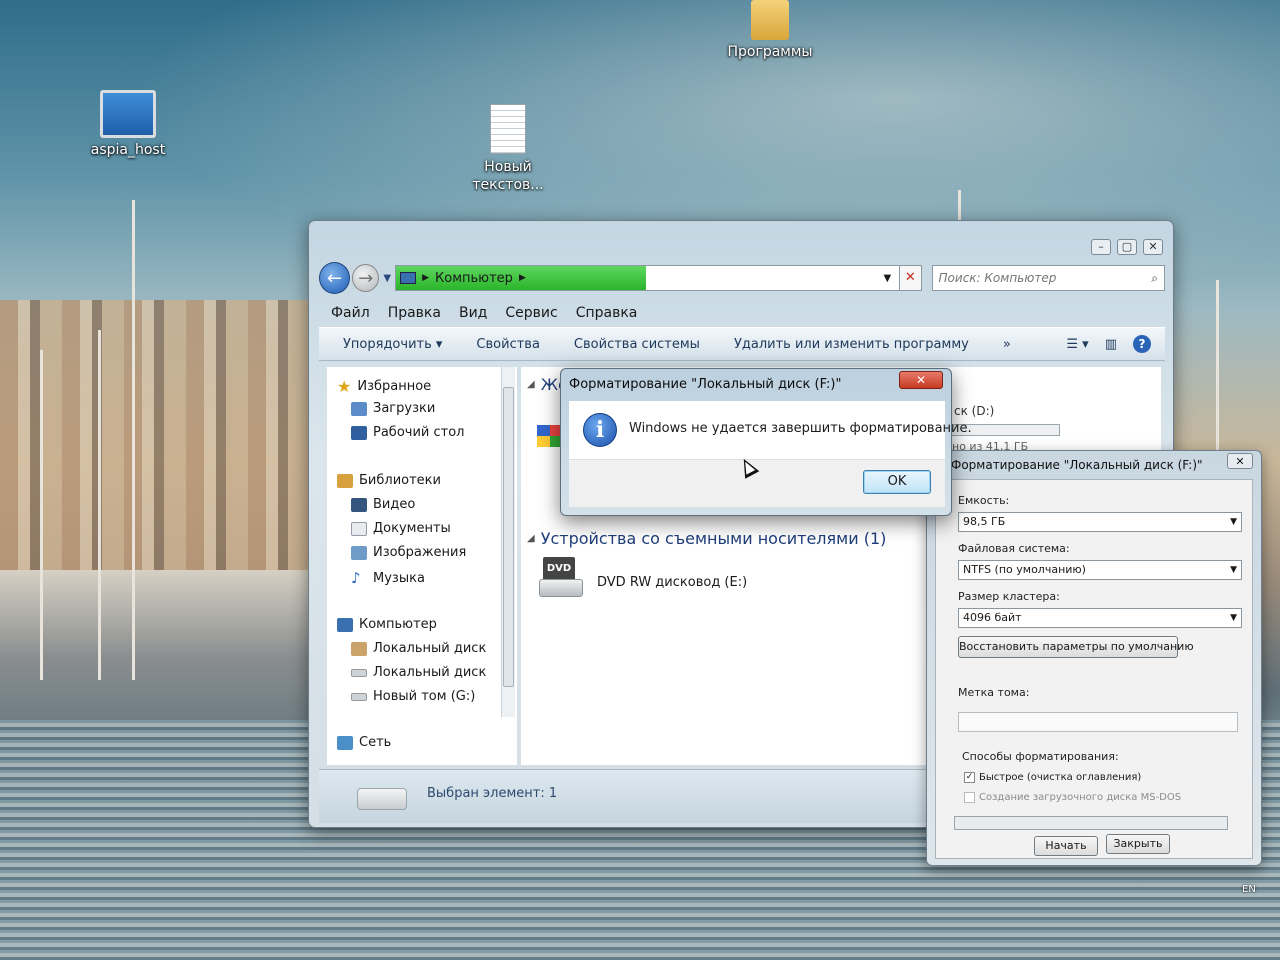 This screenshot has width=1280, height=960. I want to click on nav-libraries: Библиотеки, so click(389, 480).